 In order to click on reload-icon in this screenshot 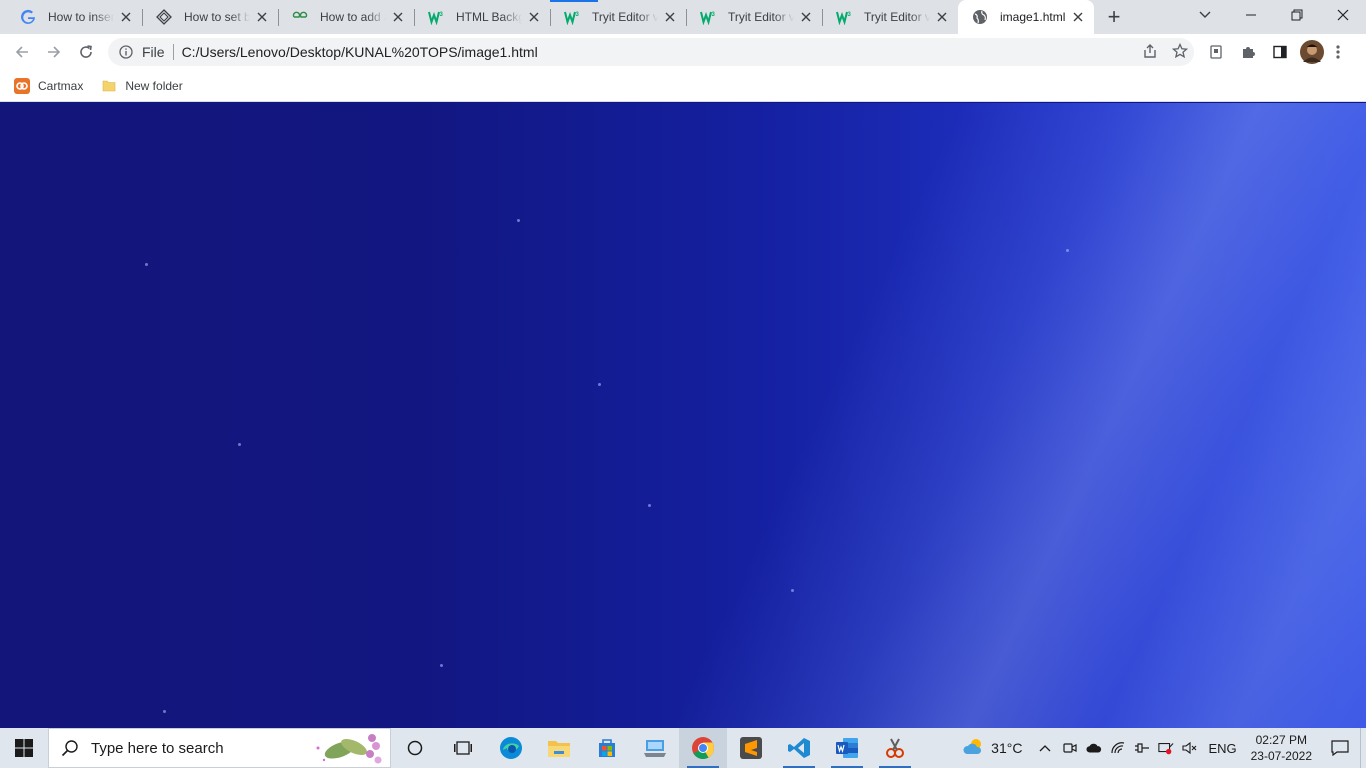, I will do `click(86, 52)`.